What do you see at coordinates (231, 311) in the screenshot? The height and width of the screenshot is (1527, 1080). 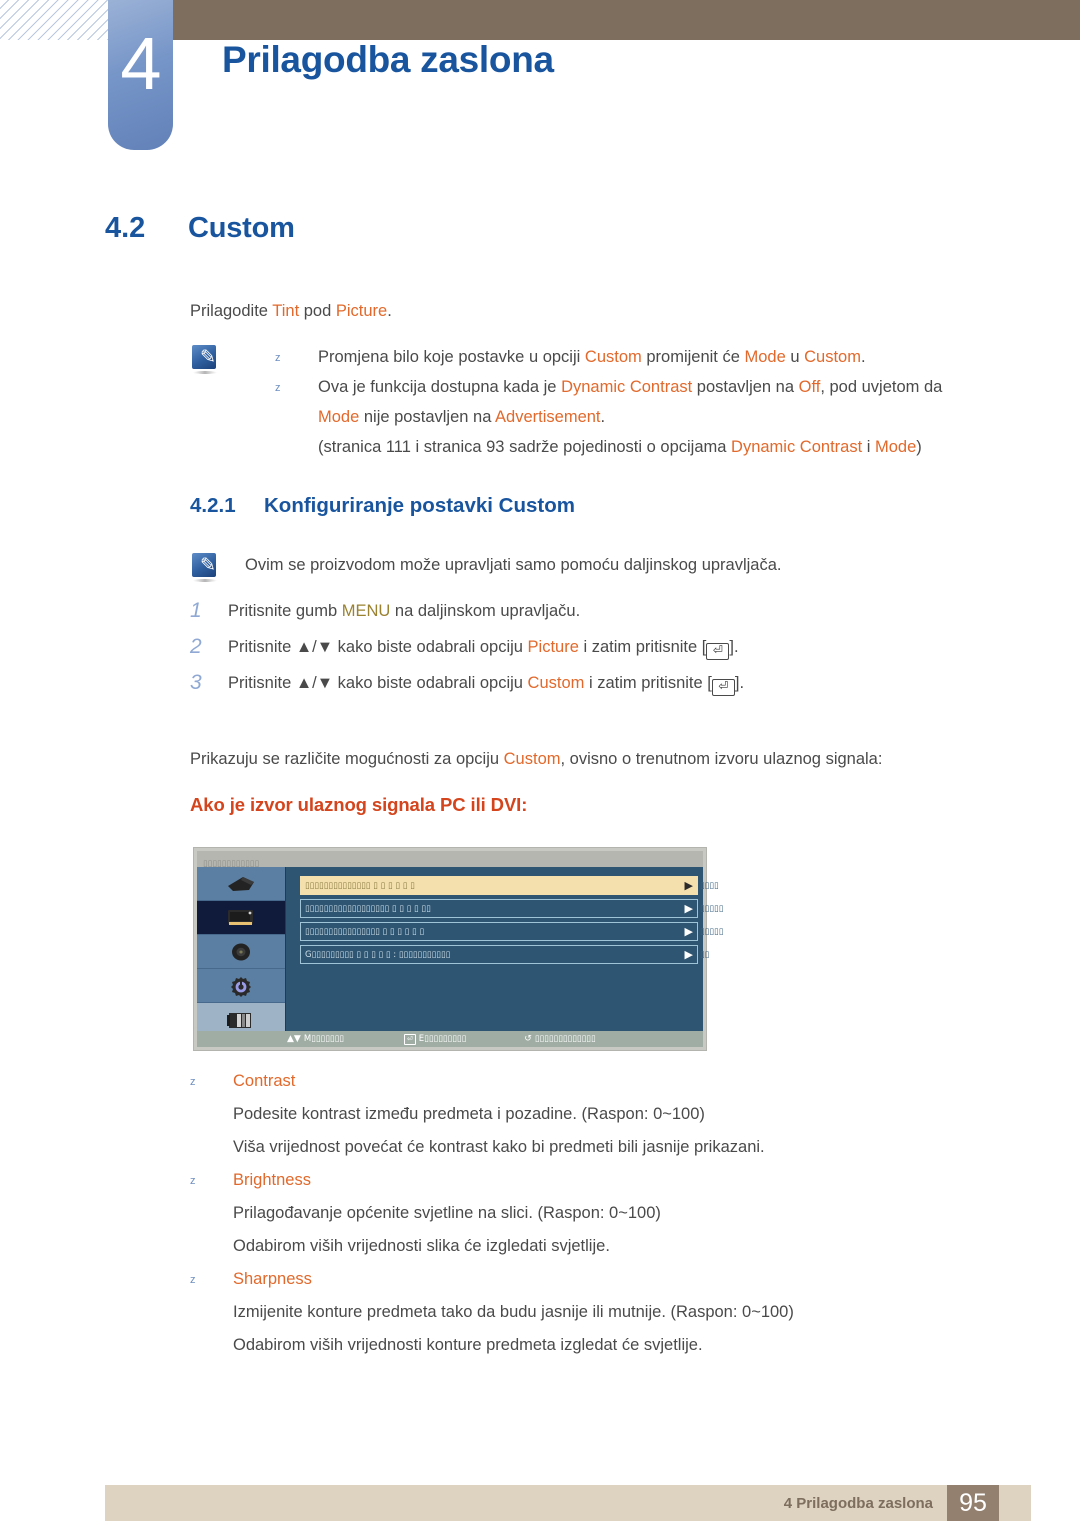 I see `intro-text-pre: Prilagodite` at bounding box center [231, 311].